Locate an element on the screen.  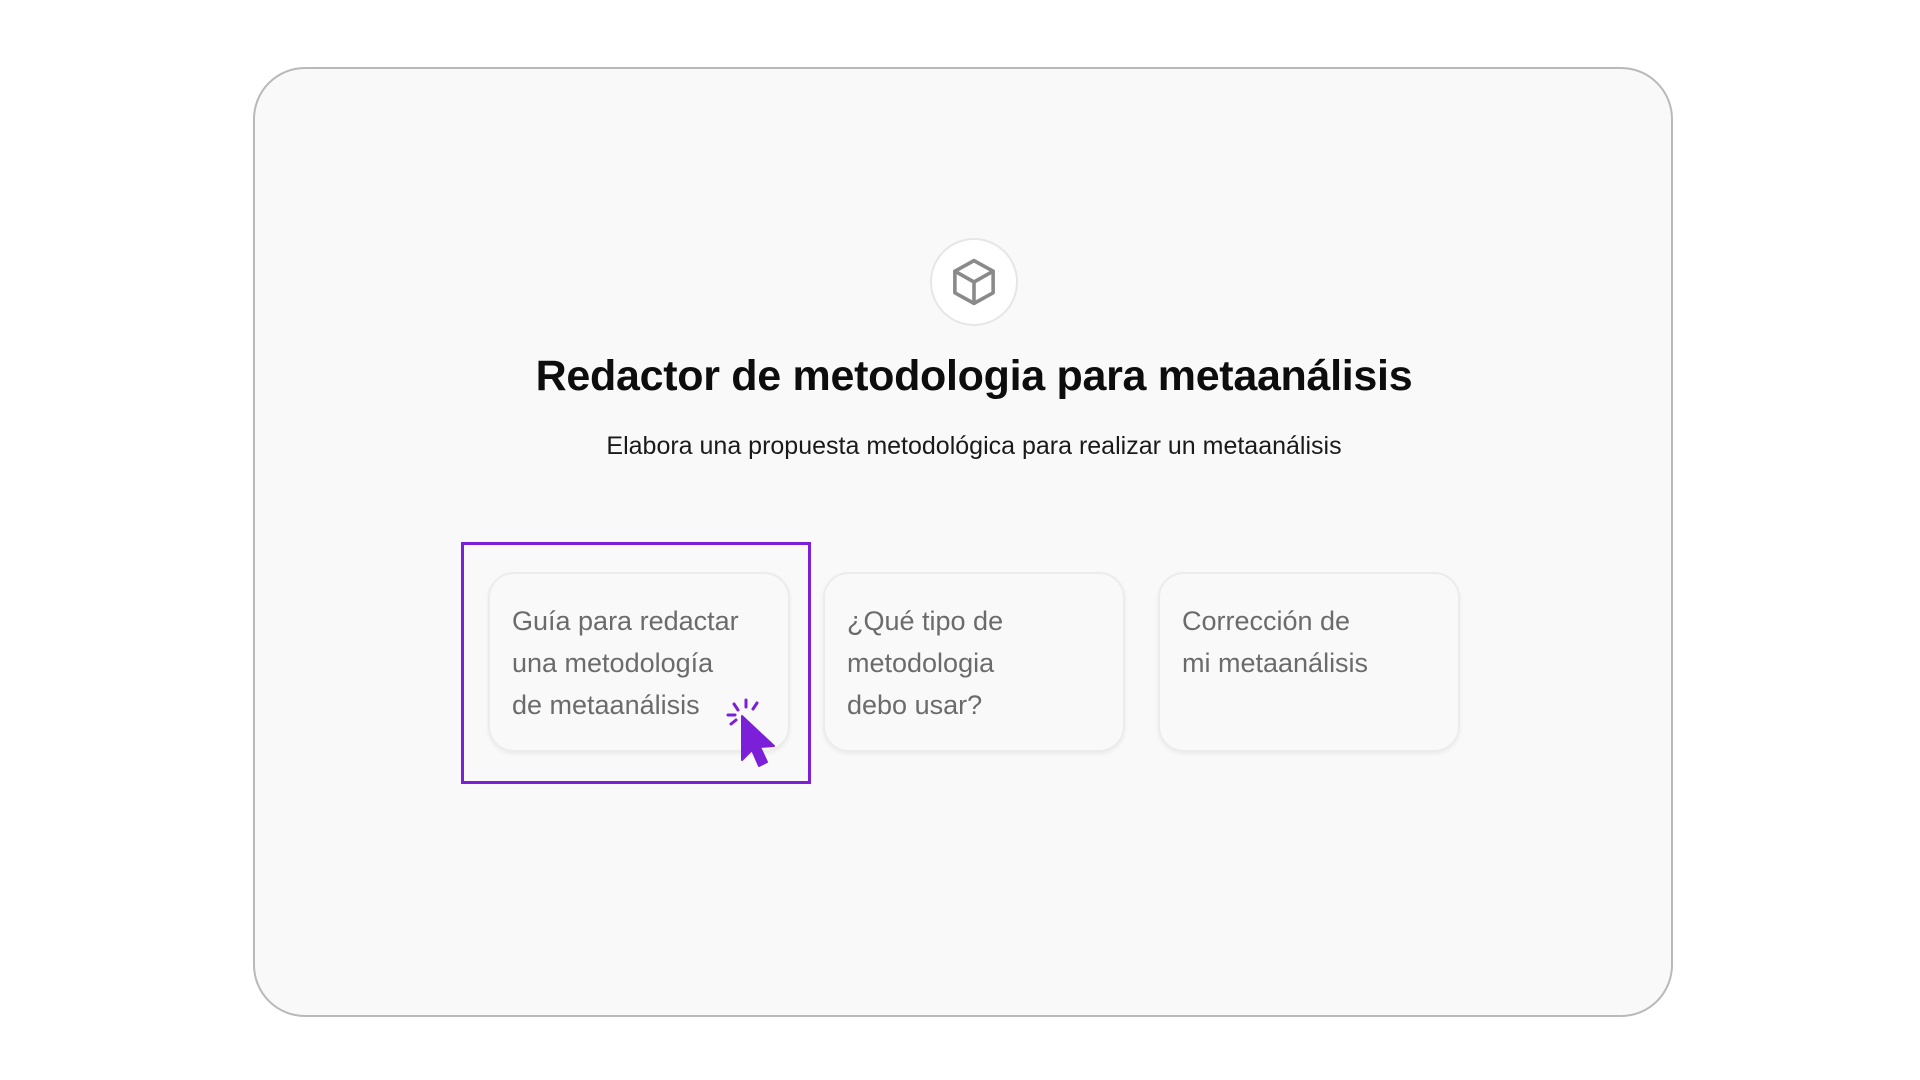
click-cursor-icon is located at coordinates (750, 732).